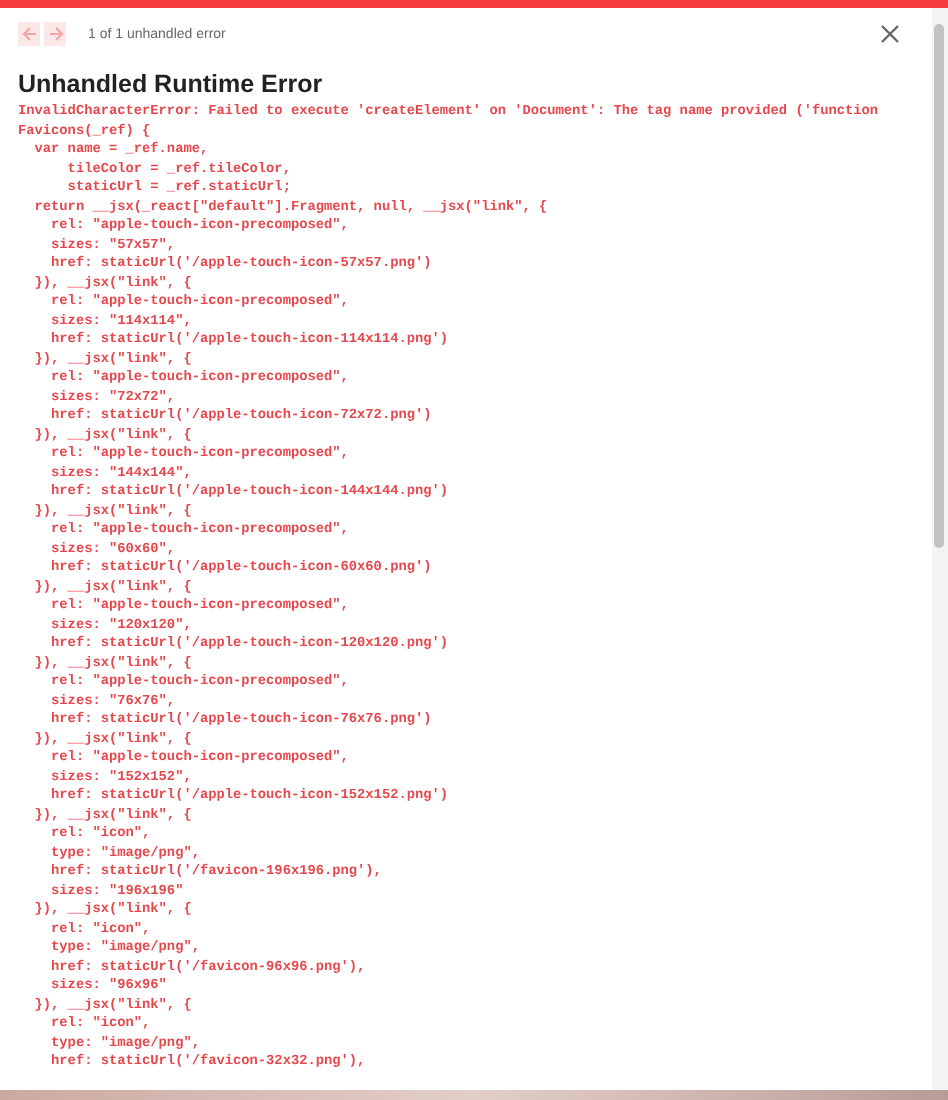 The width and height of the screenshot is (948, 1100). I want to click on scrollbar, so click(940, 549).